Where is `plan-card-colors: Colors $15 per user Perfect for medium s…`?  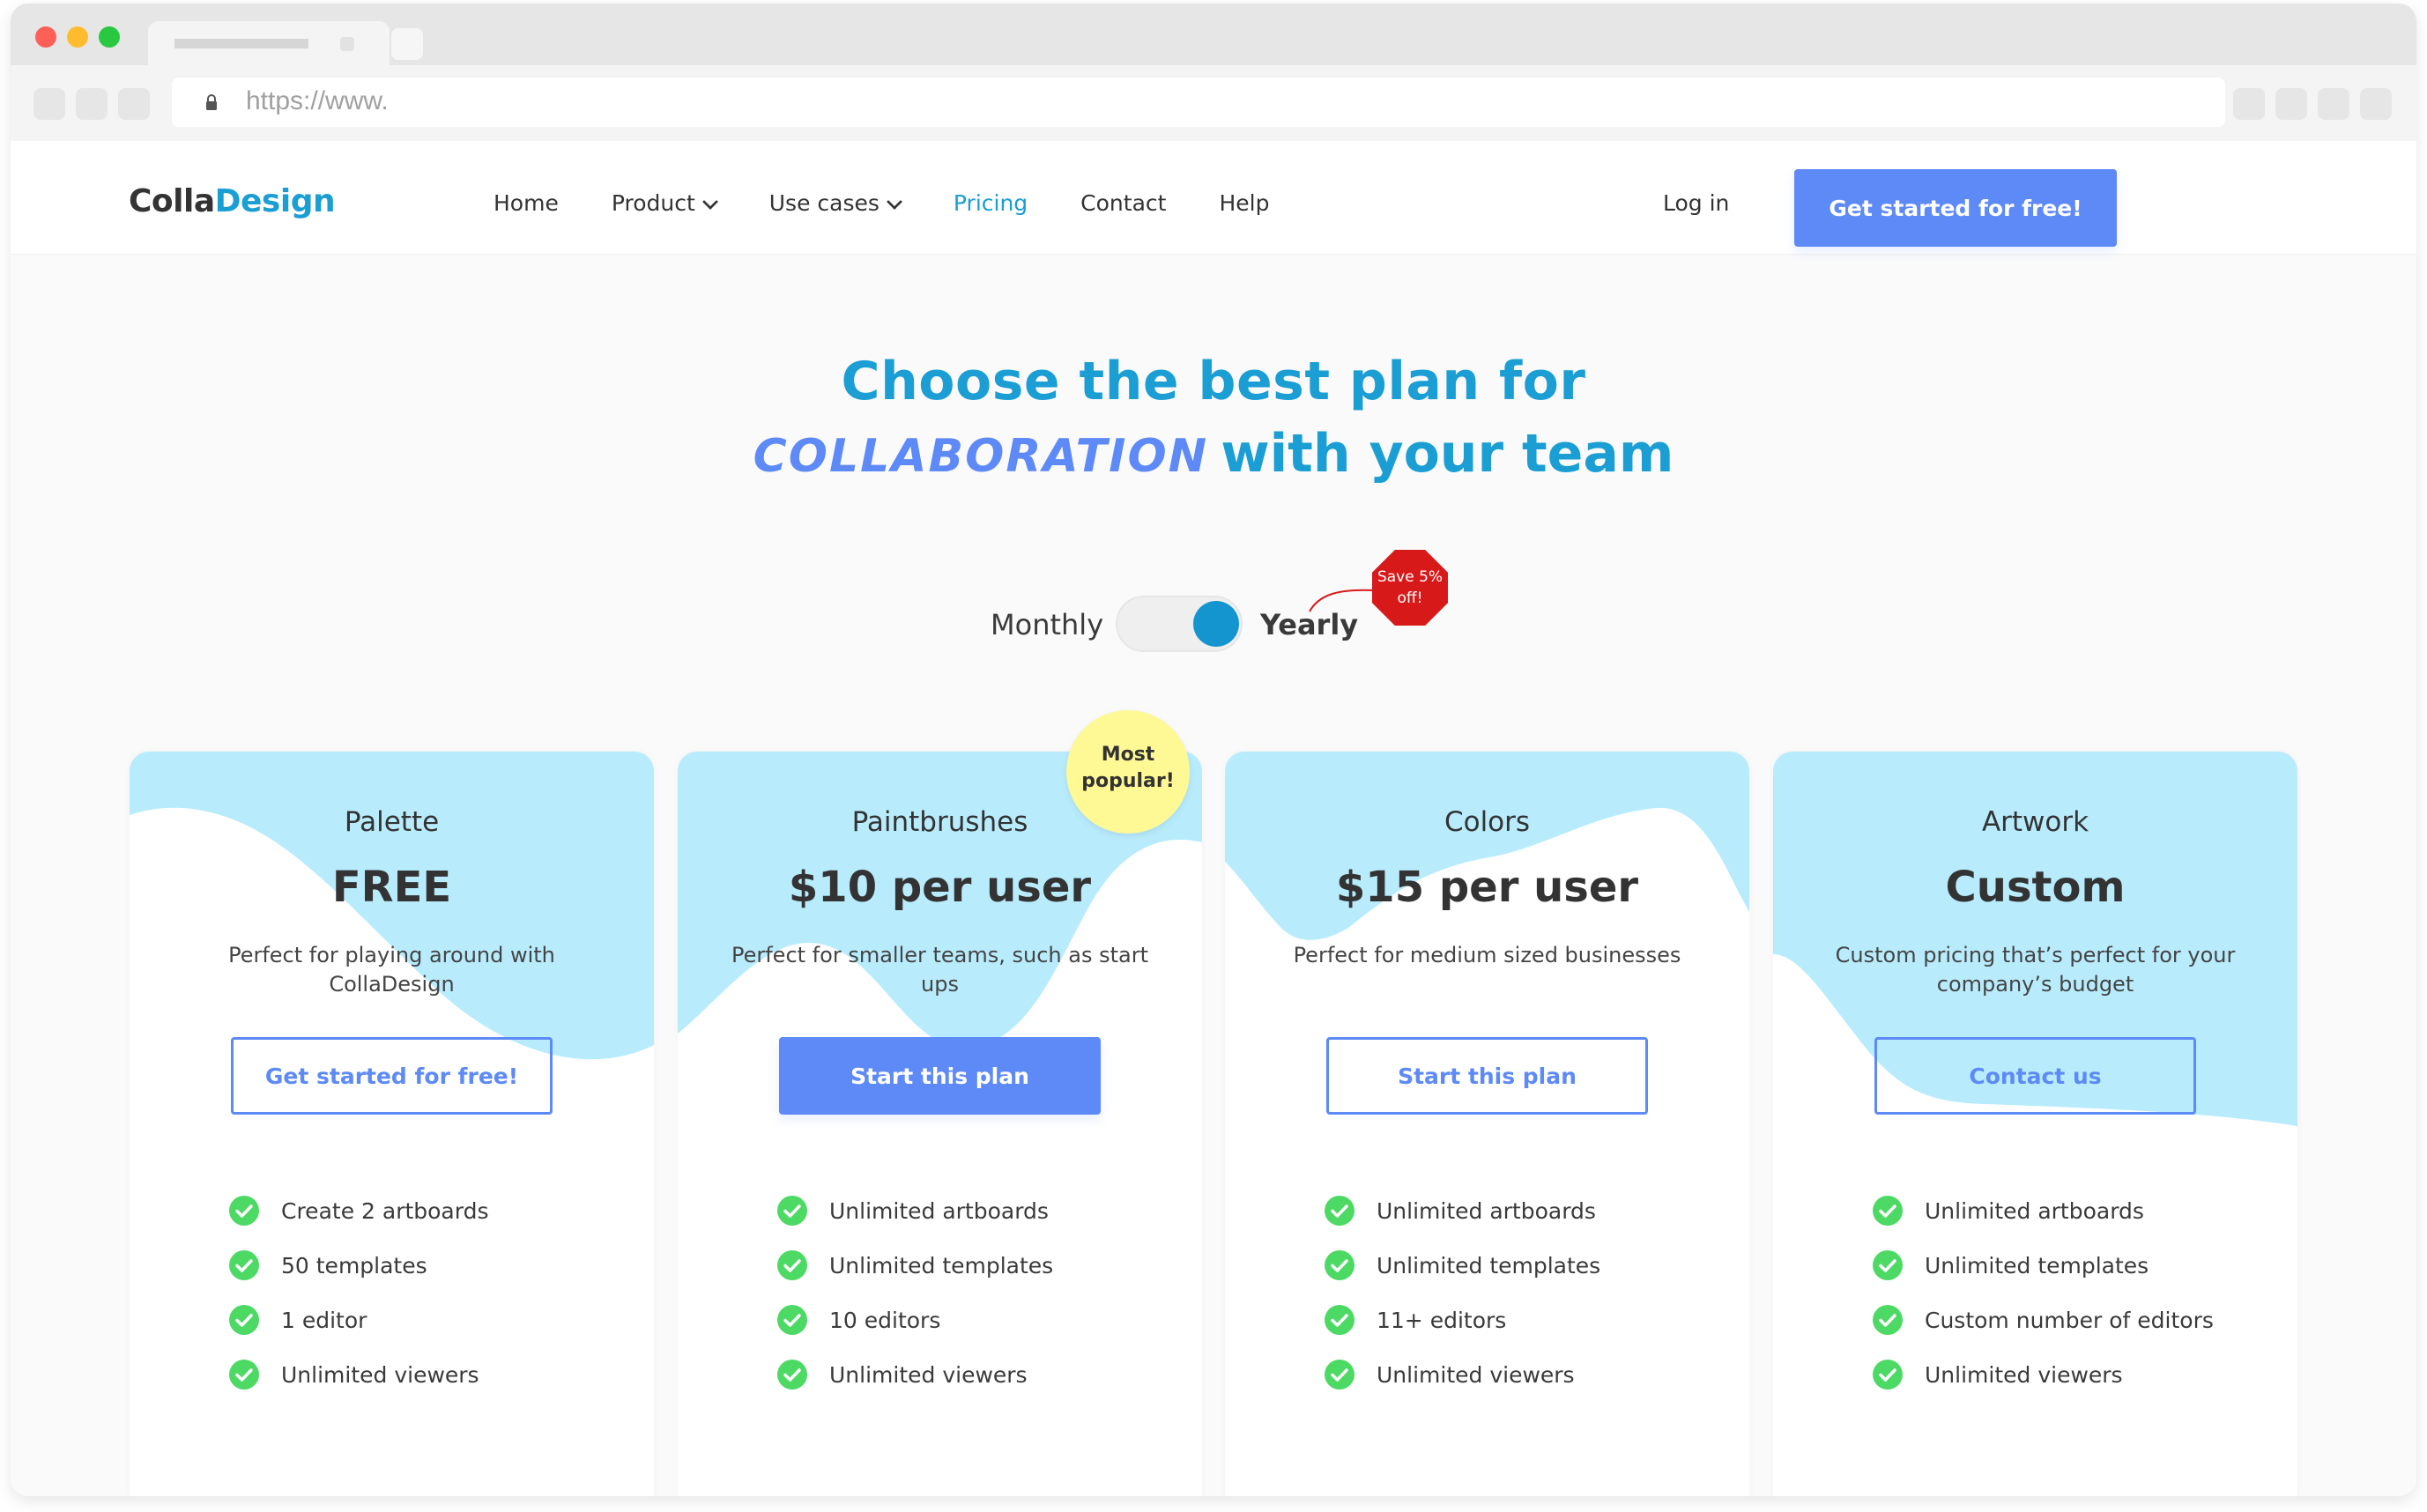
plan-card-colors: Colors $15 per user Perfect for medium s… is located at coordinates (1487, 1124).